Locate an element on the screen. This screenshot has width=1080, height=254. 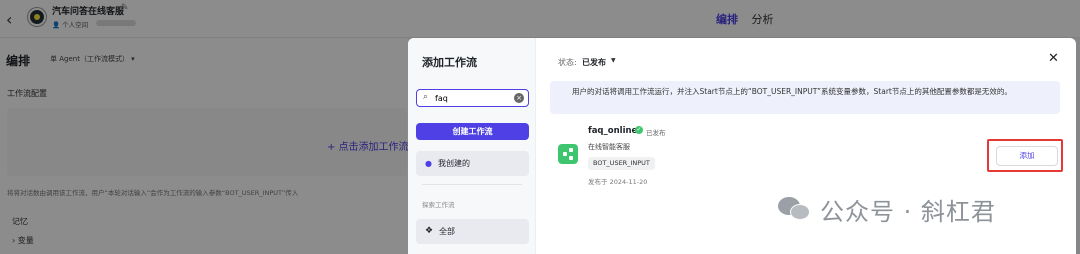
divider is located at coordinates (472, 184).